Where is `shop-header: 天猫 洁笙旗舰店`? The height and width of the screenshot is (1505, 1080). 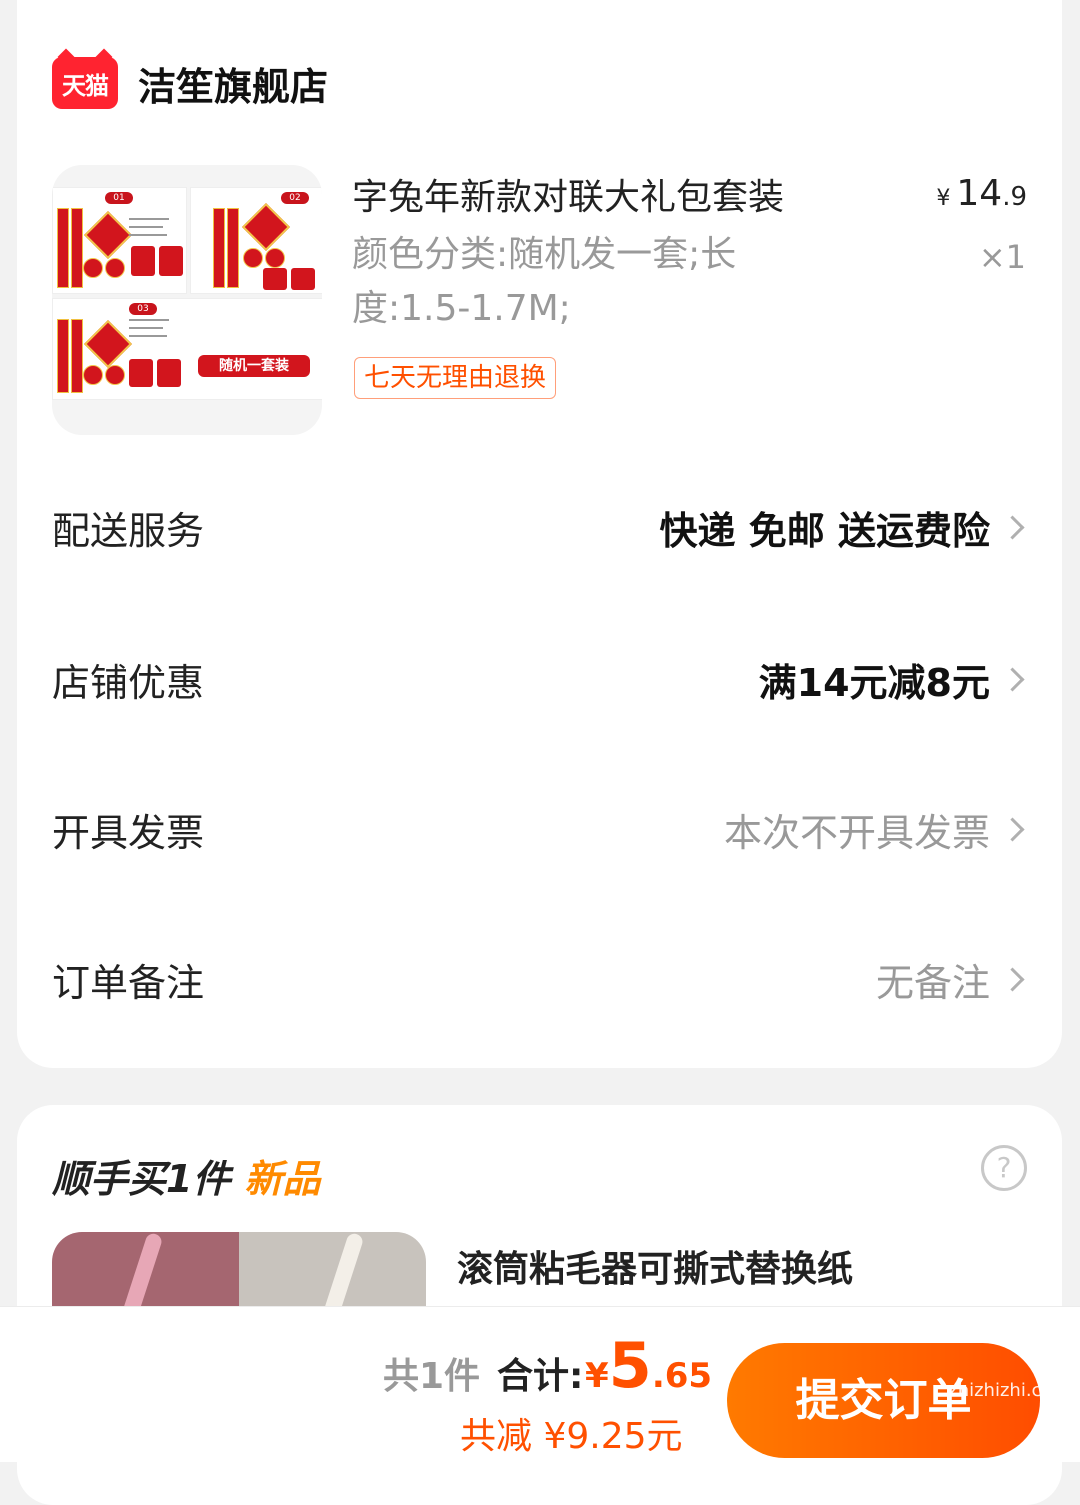
shop-header: 天猫 洁笙旗舰店 is located at coordinates (190, 79).